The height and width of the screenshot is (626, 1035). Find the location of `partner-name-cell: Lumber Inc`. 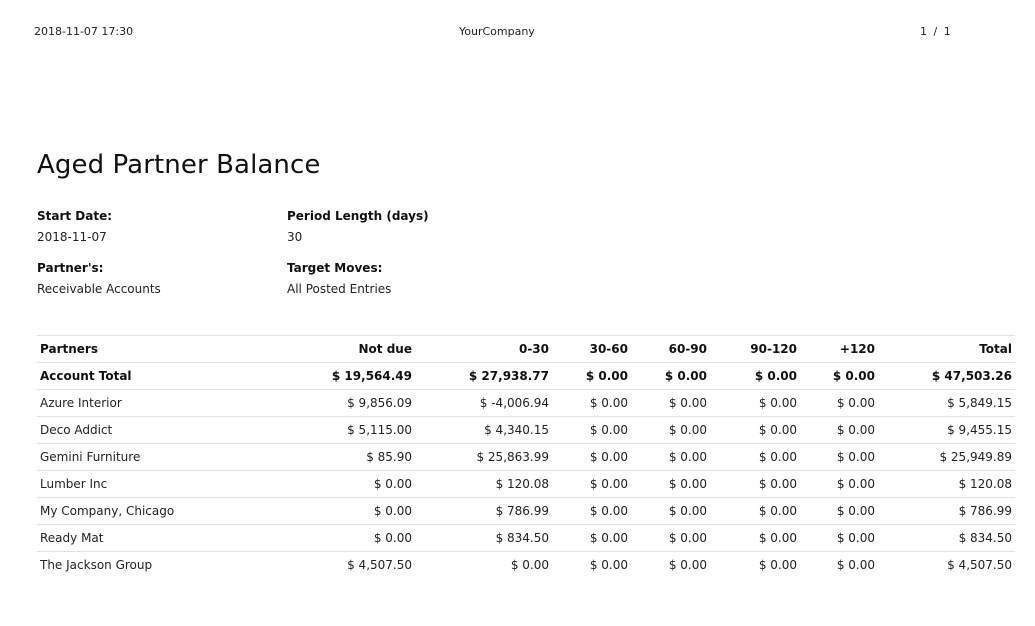

partner-name-cell: Lumber Inc is located at coordinates (161, 484).